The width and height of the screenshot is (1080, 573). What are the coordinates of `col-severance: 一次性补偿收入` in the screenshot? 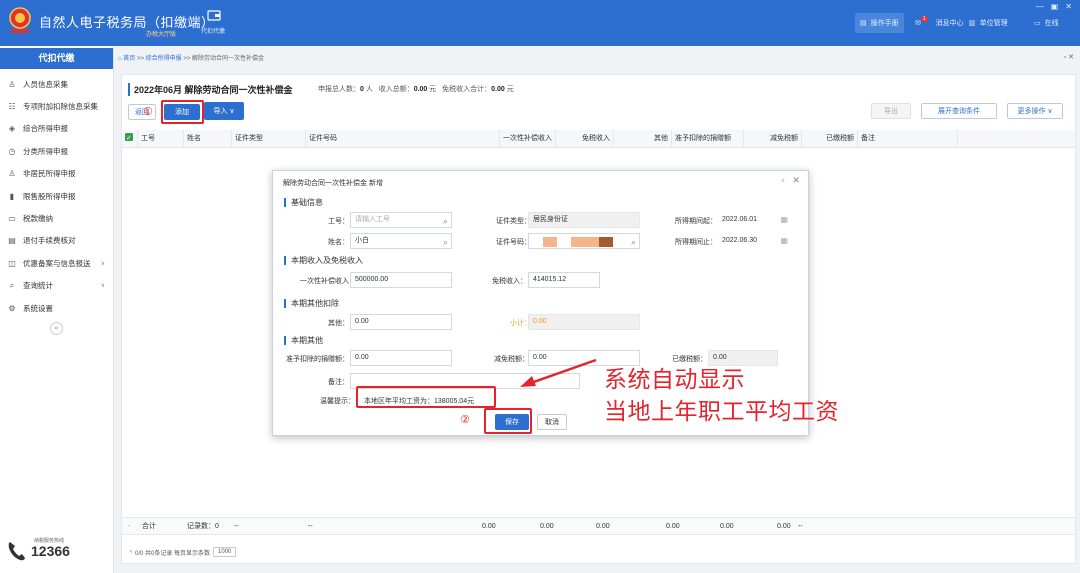 It's located at (528, 139).